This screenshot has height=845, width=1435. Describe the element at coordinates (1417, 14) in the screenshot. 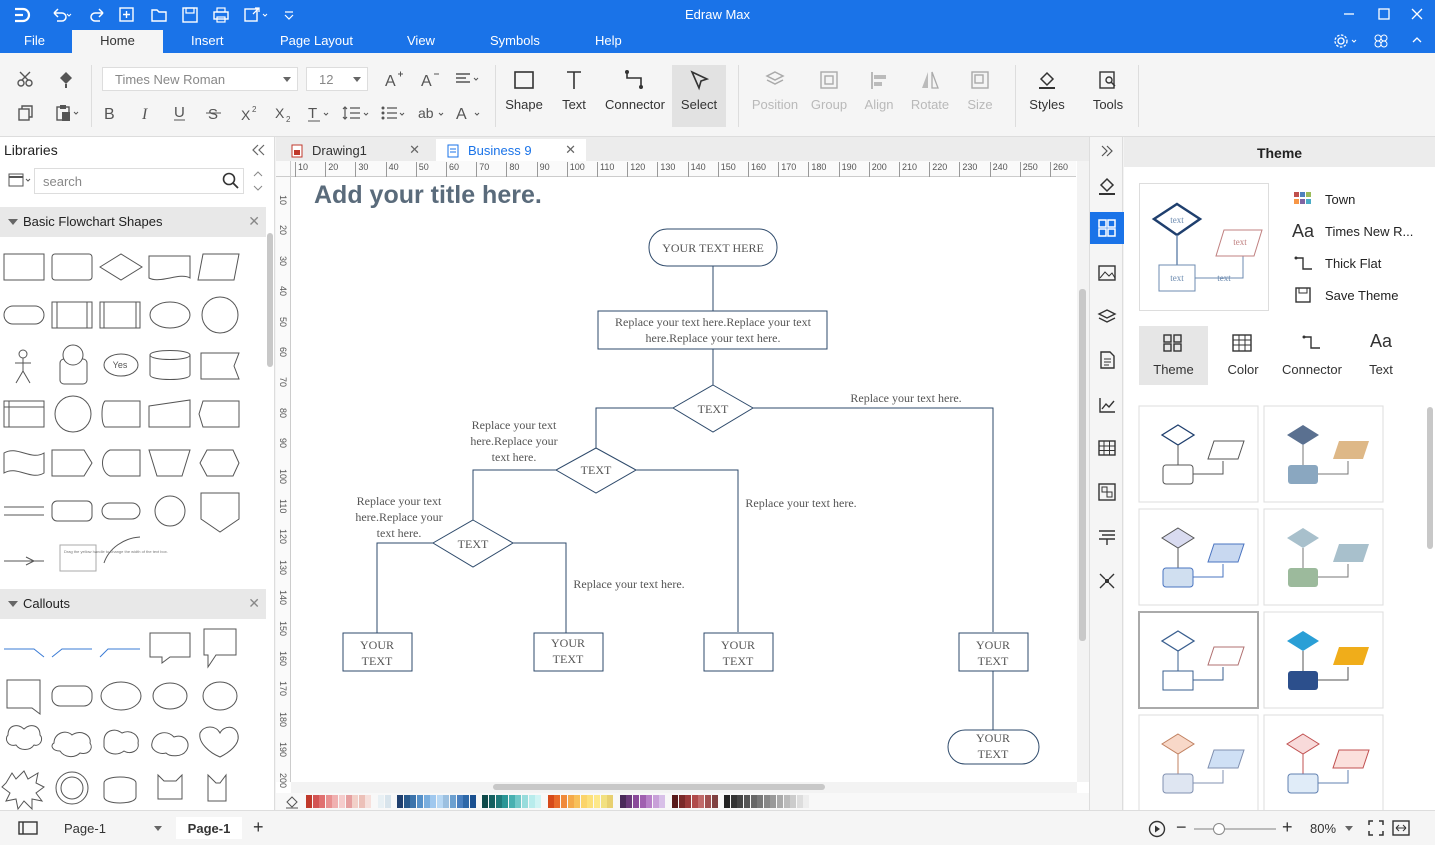

I see `close-icon` at that location.